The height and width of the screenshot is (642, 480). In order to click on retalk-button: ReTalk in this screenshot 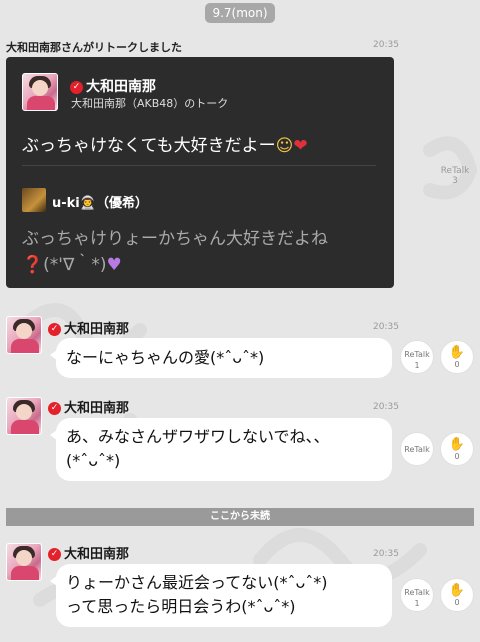, I will do `click(417, 449)`.